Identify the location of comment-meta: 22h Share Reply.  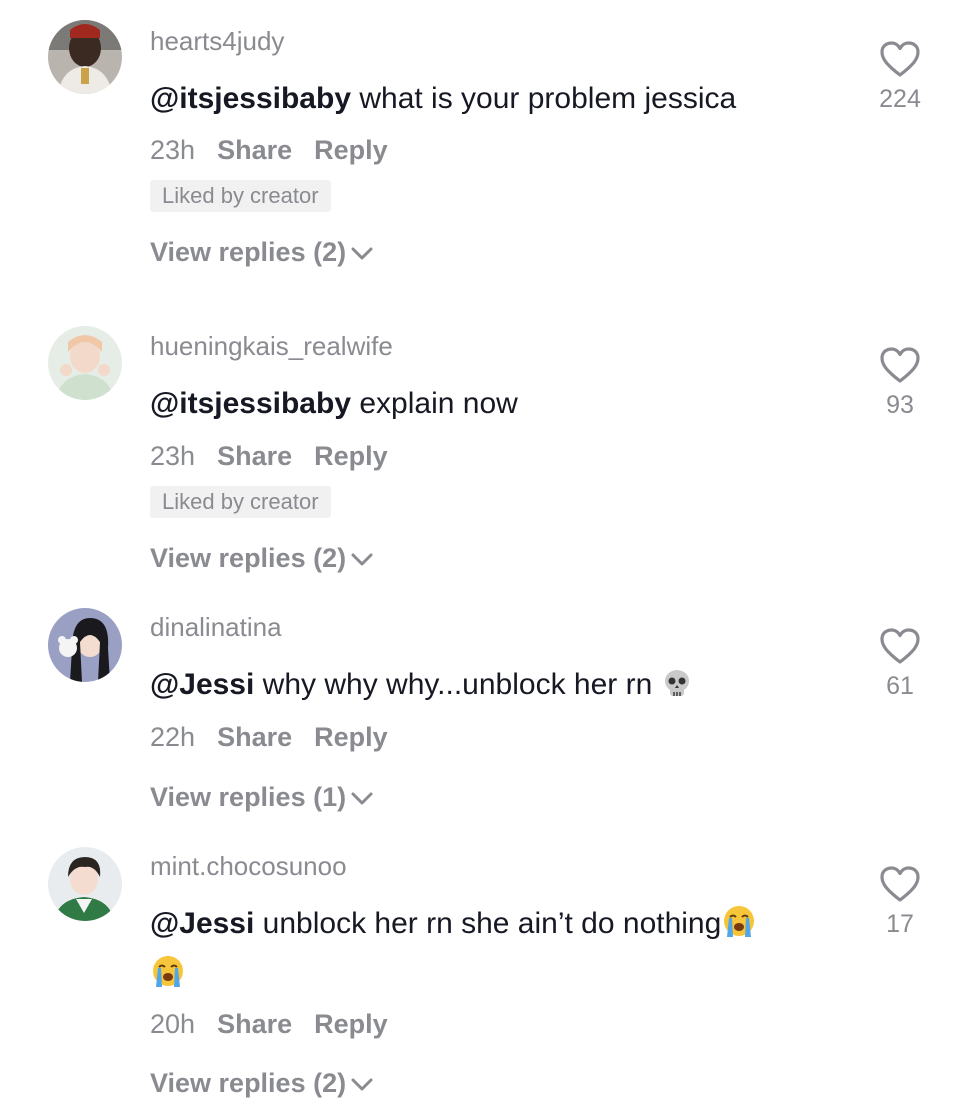
(280, 737).